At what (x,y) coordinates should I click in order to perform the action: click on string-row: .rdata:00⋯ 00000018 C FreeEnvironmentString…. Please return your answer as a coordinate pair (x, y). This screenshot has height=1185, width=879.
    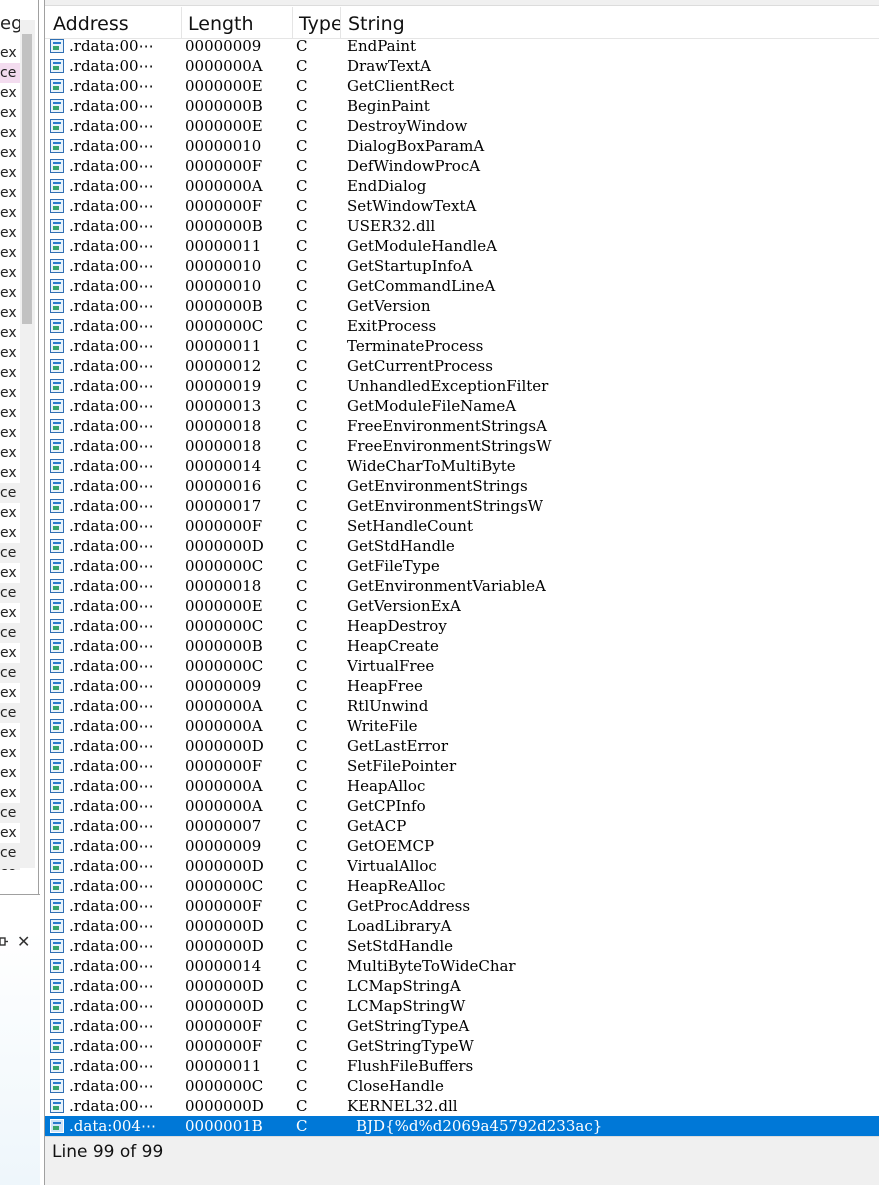
    Looking at the image, I should click on (462, 446).